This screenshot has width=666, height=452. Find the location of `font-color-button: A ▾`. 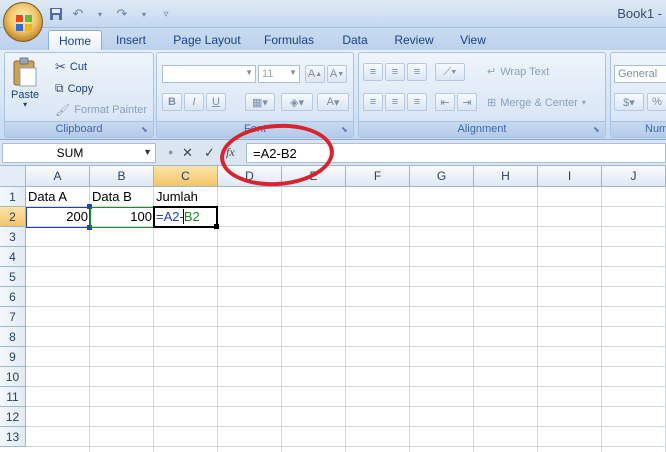

font-color-button: A ▾ is located at coordinates (333, 102).